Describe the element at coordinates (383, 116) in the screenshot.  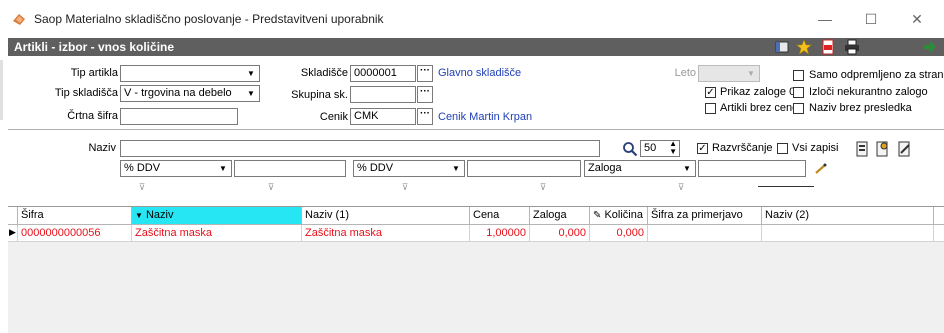
I see `cenik-input: CMK` at that location.